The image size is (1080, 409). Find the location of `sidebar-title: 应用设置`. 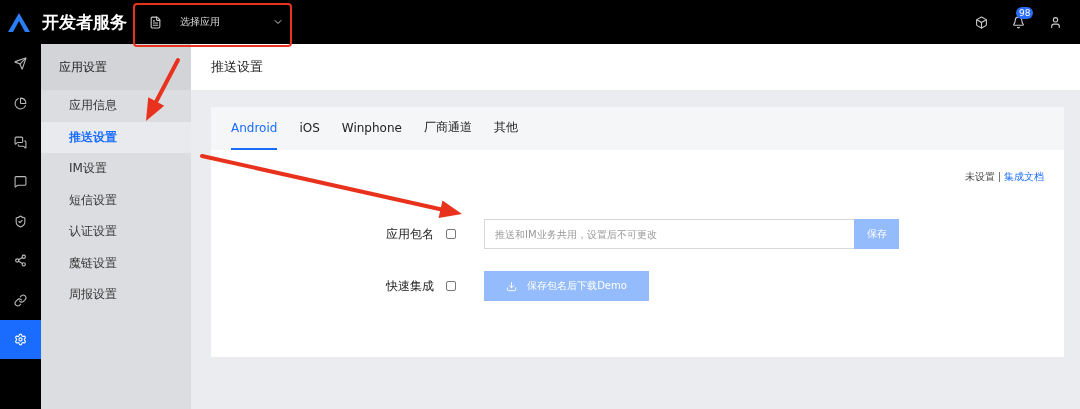

sidebar-title: 应用设置 is located at coordinates (116, 67).